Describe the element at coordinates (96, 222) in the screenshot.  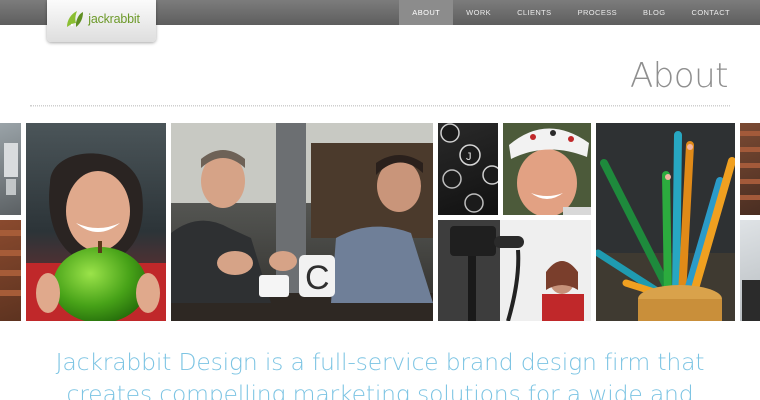
I see `photo-woman-green-apple` at that location.